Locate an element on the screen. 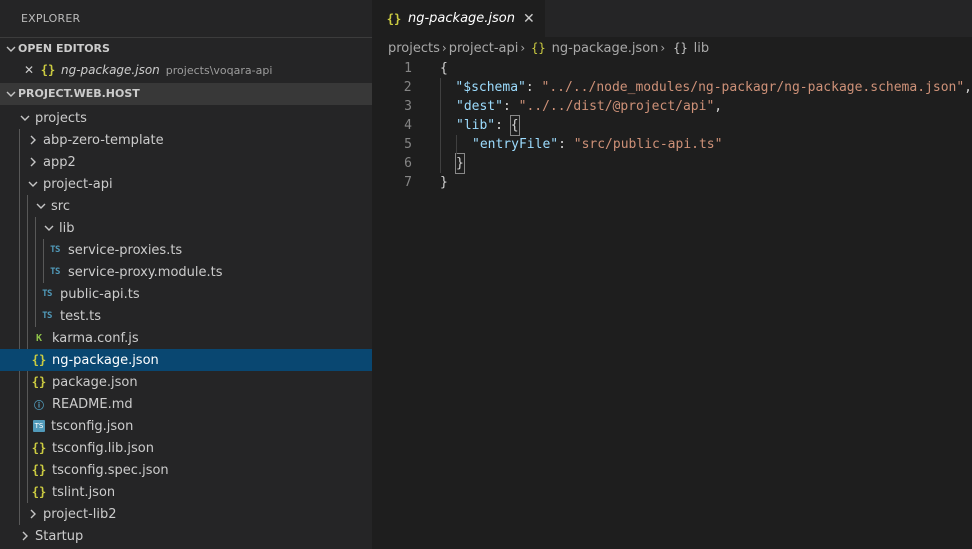 Image resolution: width=972 pixels, height=549 pixels. tree-file-karma-conf: K karma.conf.js is located at coordinates (186, 338).